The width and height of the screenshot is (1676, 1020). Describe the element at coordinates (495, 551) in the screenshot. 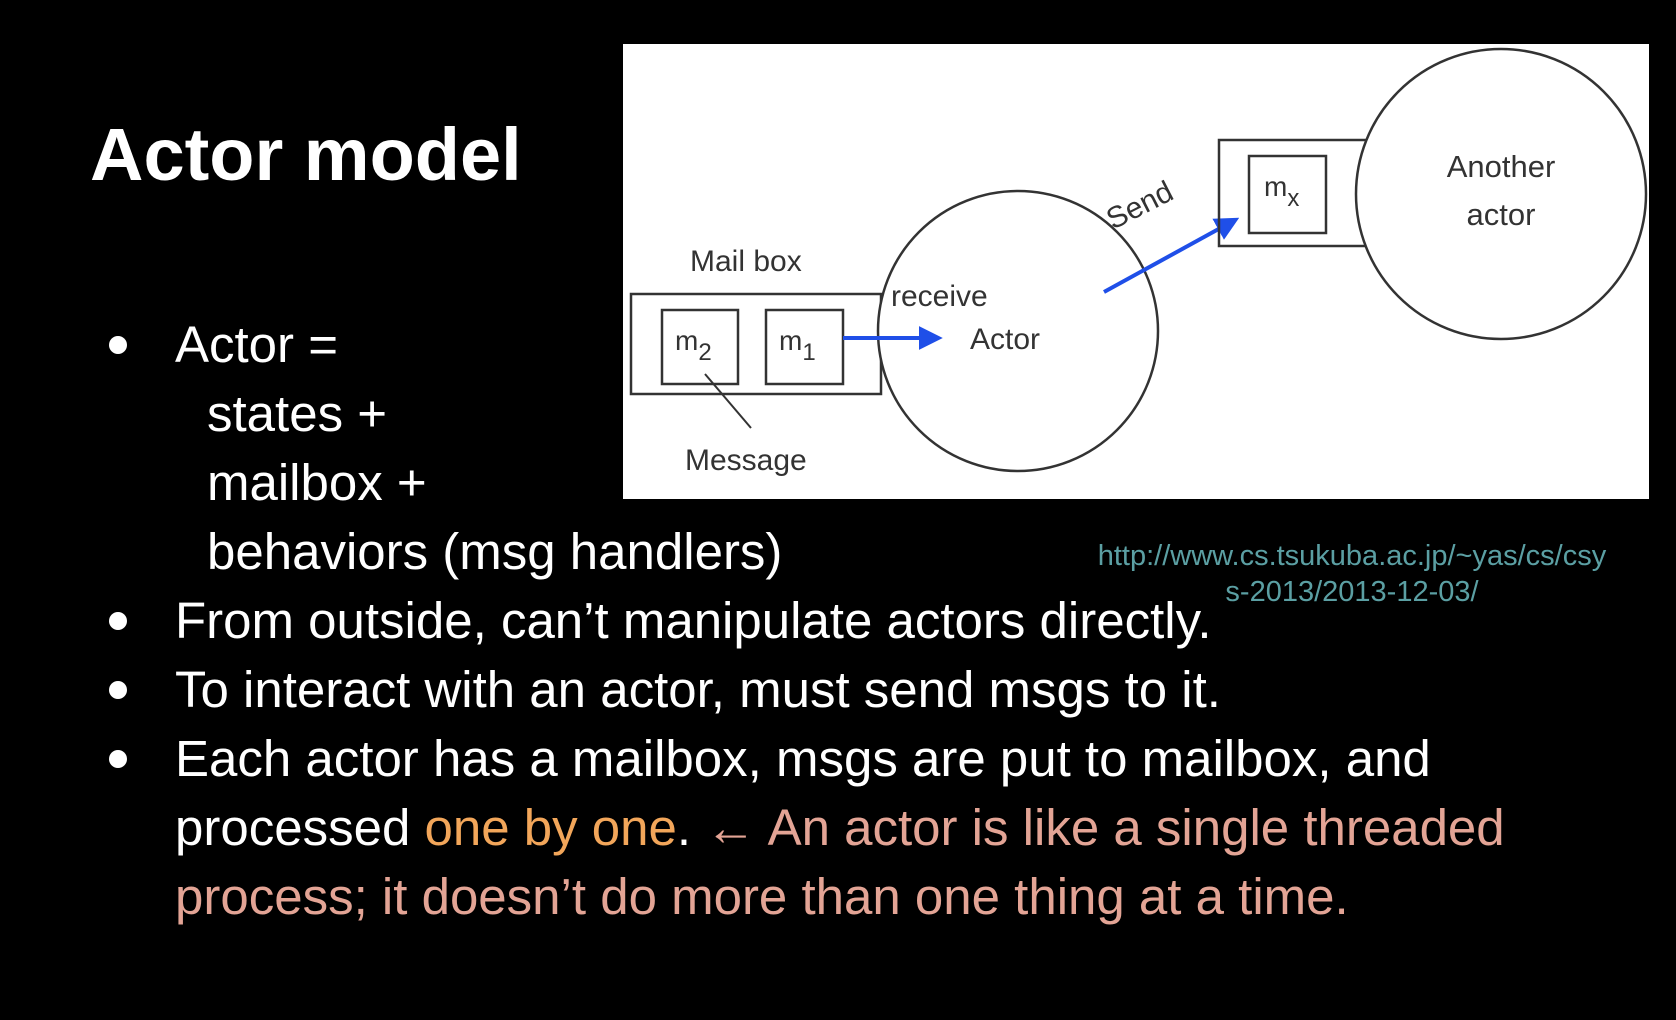

I see `actor-definition-behaviors: behaviors (msg handlers)` at that location.